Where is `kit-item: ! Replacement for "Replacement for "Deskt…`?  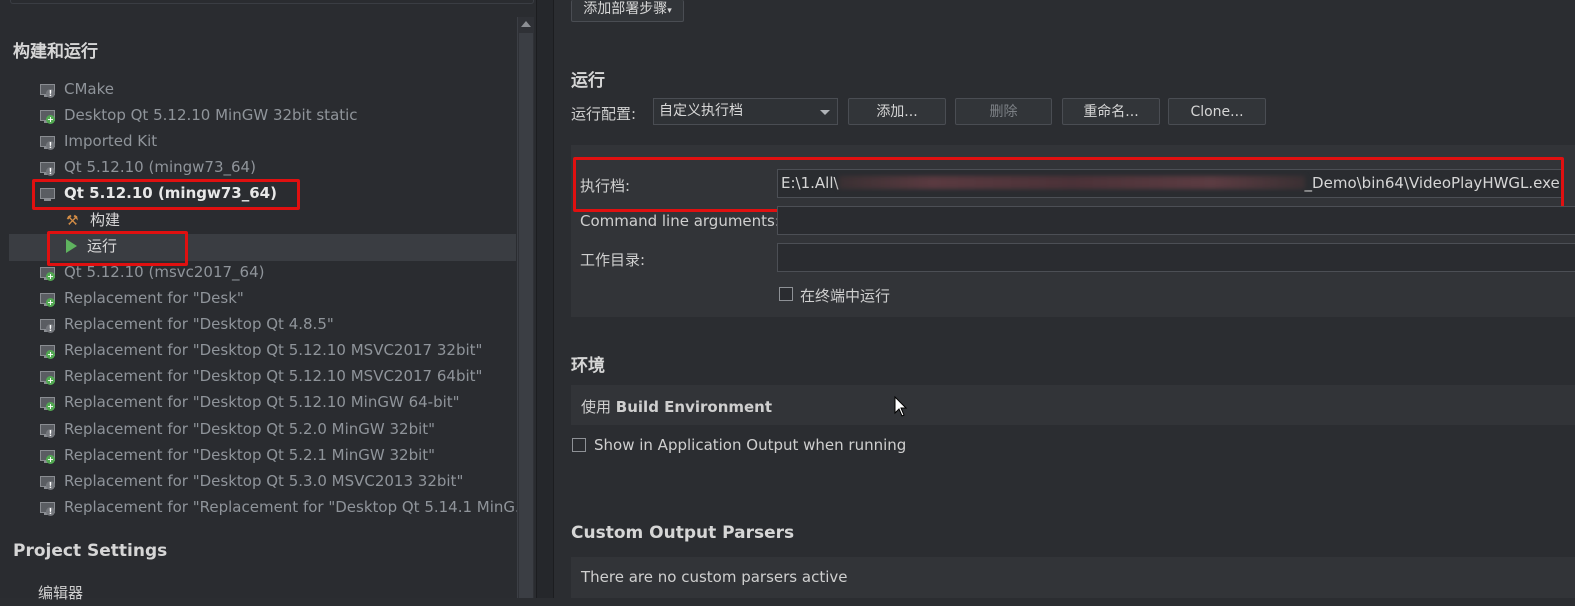 kit-item: ! Replacement for "Replacement for "Deskt… is located at coordinates (284, 507).